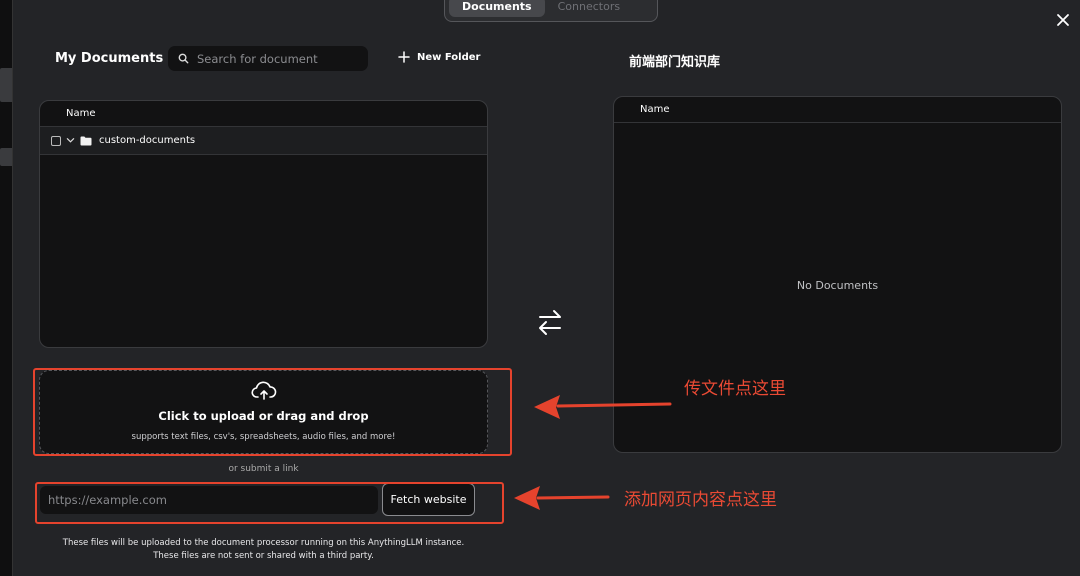 Image resolution: width=1080 pixels, height=576 pixels. Describe the element at coordinates (404, 57) in the screenshot. I see `plus-icon` at that location.